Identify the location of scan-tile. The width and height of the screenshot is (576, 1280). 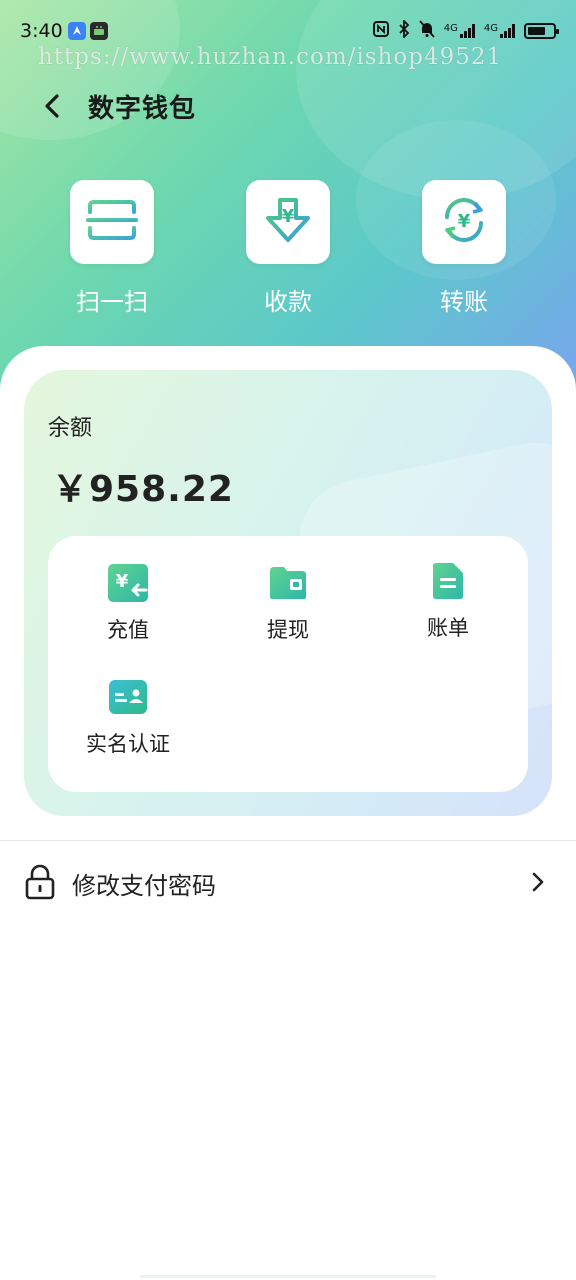
(112, 222).